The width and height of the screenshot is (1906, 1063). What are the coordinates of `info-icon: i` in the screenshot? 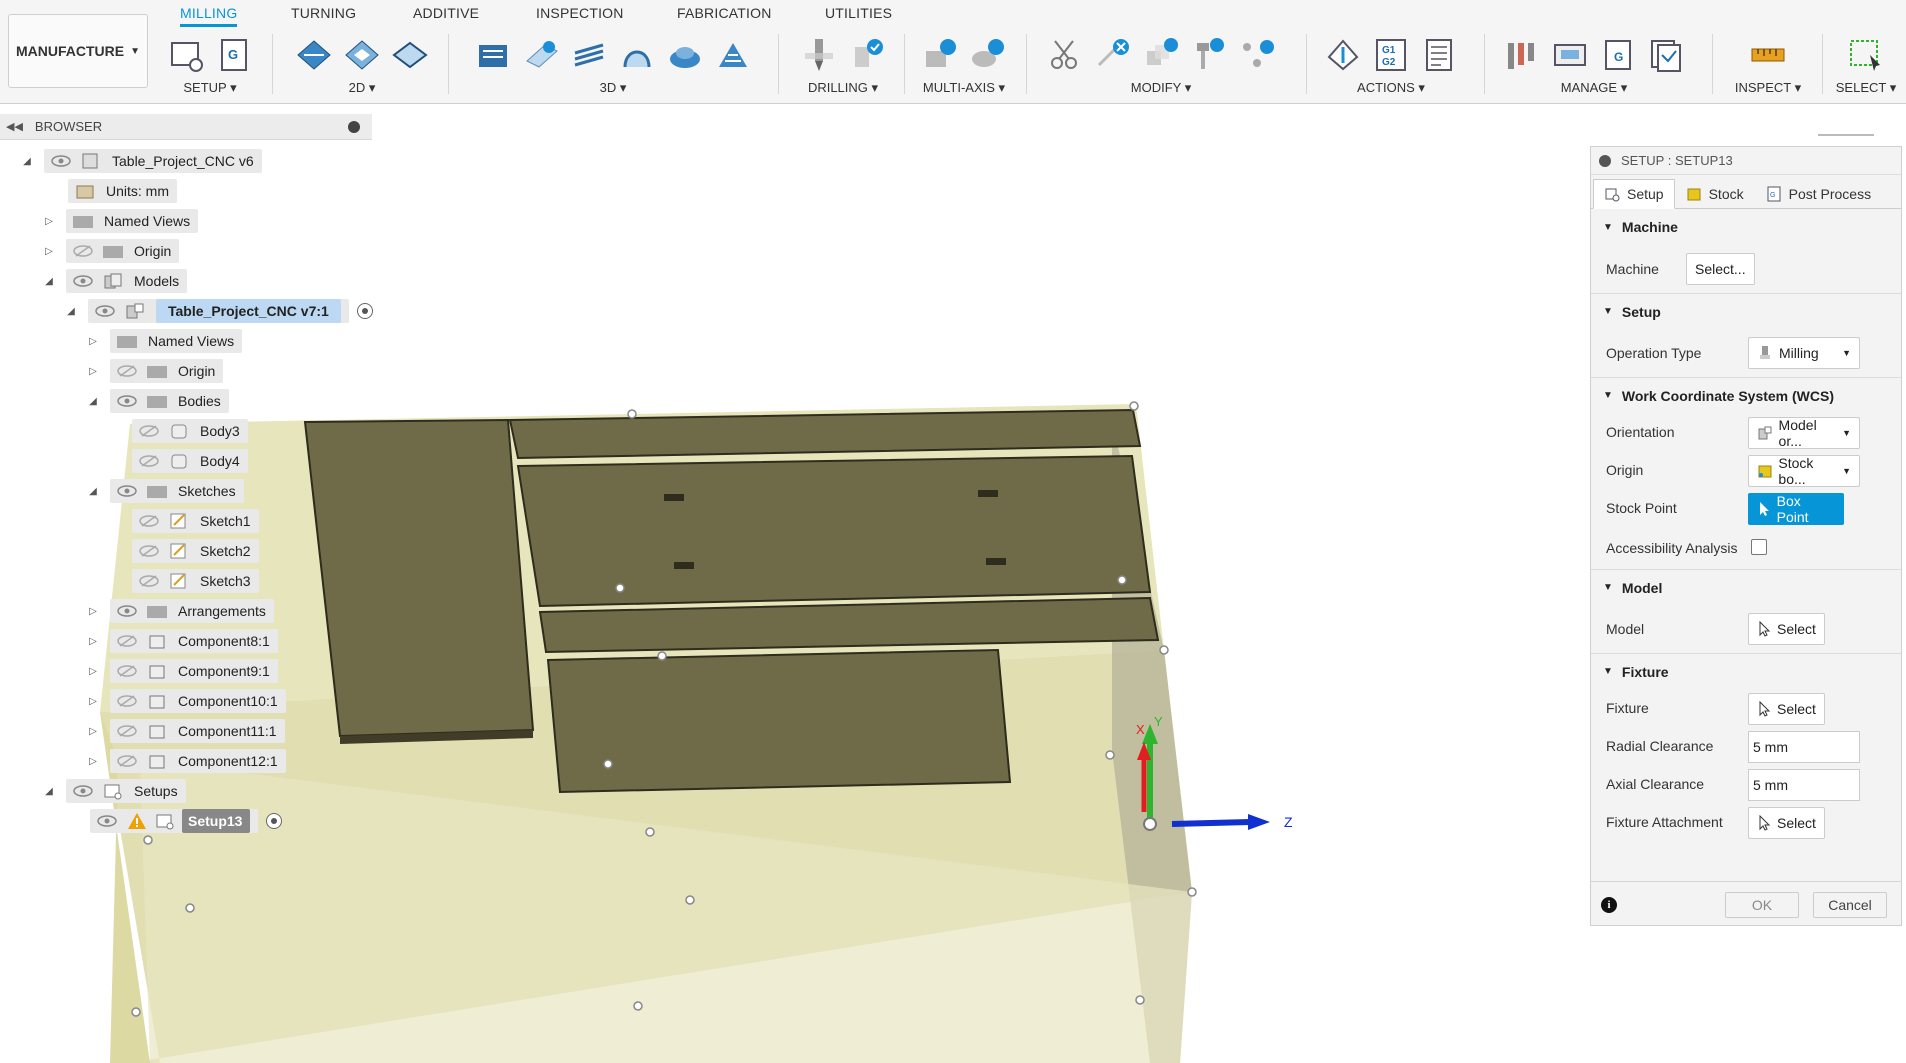 It's located at (1609, 905).